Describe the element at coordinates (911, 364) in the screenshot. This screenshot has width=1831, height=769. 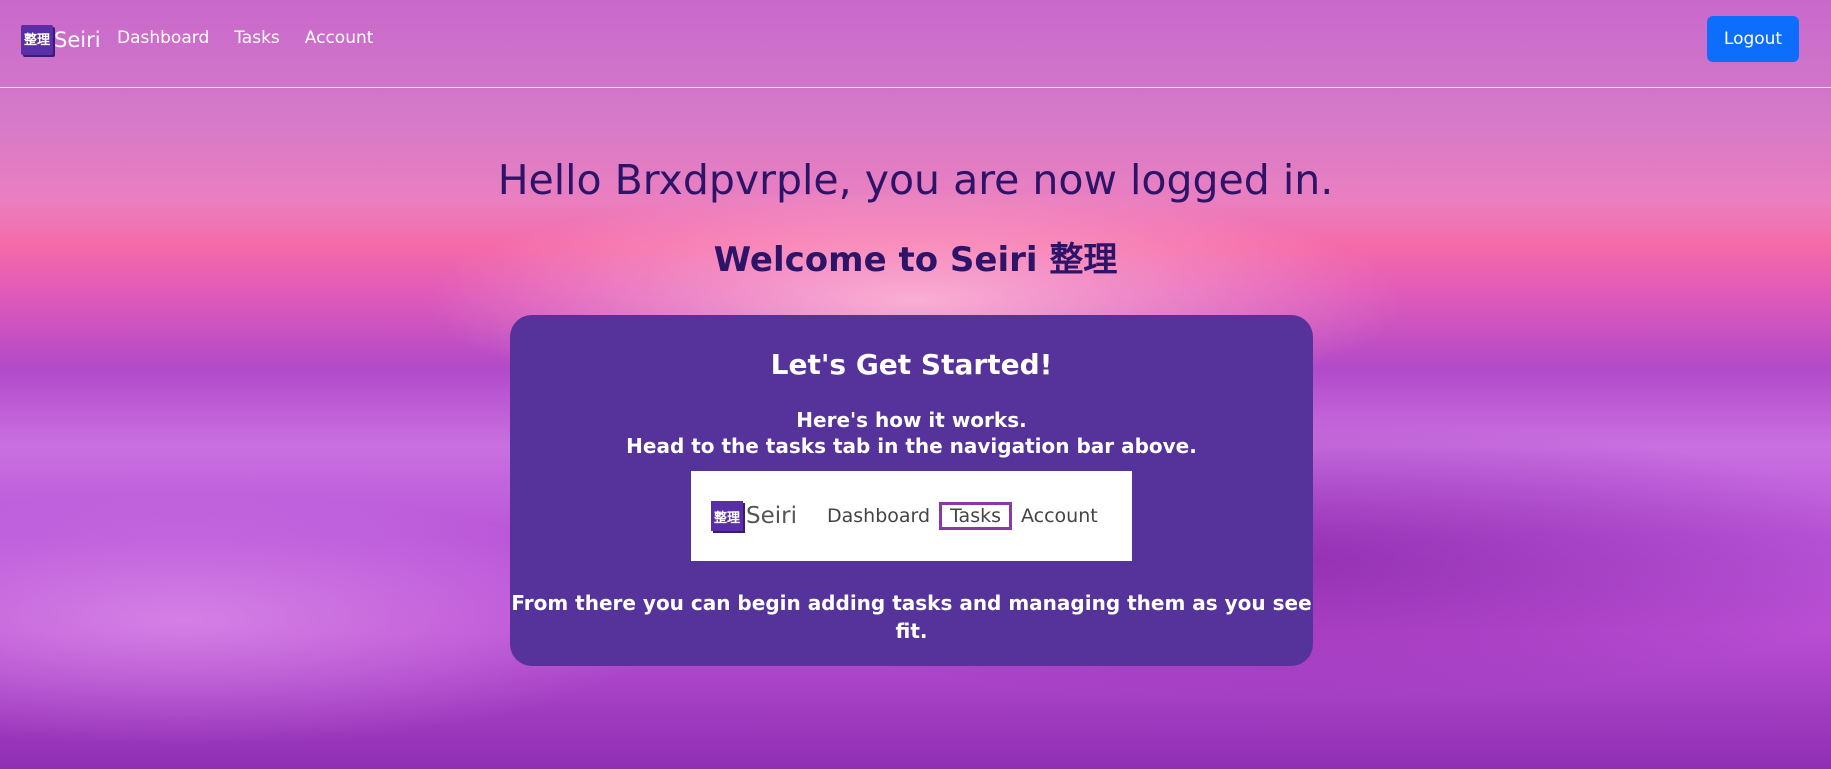
I see `card-heading: Let's Get Started!` at that location.